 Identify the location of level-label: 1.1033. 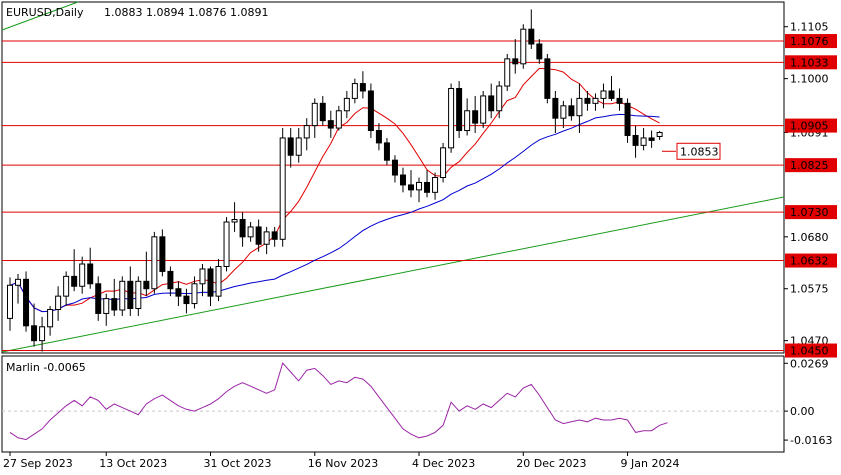
(809, 62).